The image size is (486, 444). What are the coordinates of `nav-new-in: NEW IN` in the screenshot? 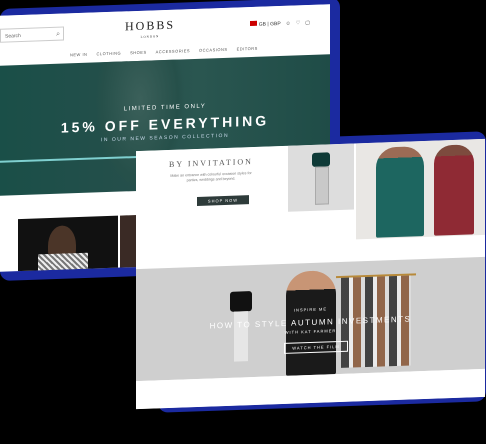 It's located at (78, 55).